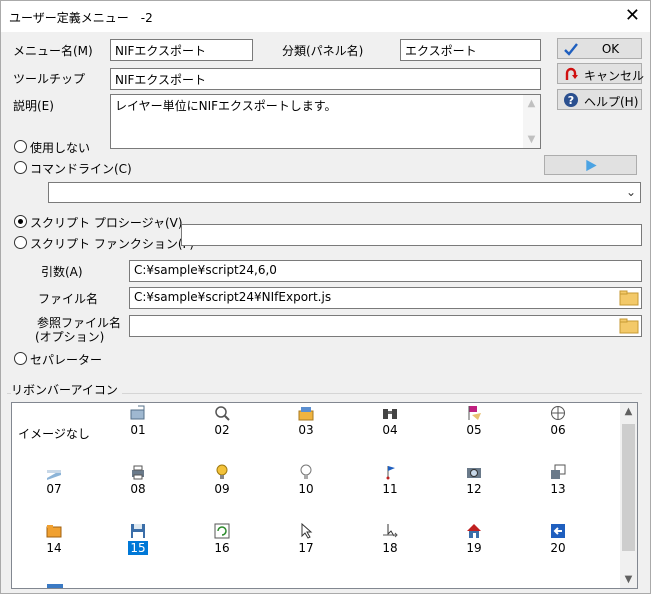  Describe the element at coordinates (390, 430) in the screenshot. I see `ribbon-icon-number: 04` at that location.